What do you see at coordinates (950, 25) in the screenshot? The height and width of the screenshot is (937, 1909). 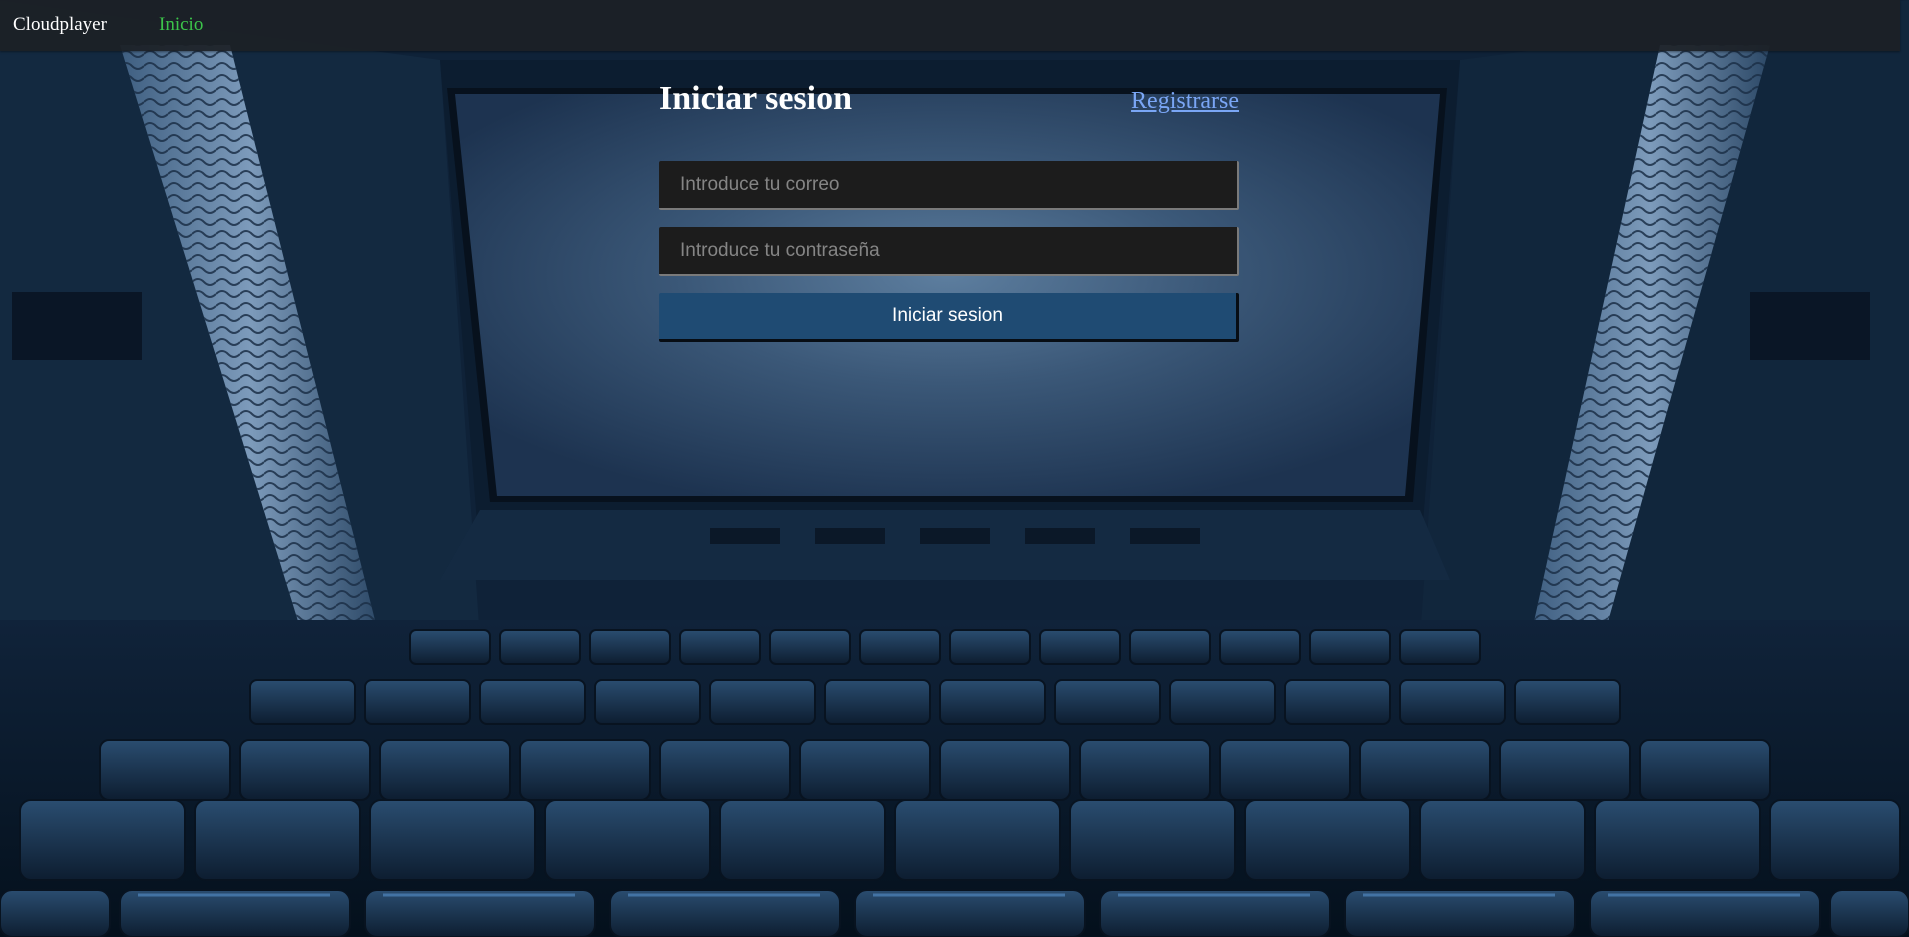 I see `top-navbar: Cloudplayer Inicio` at bounding box center [950, 25].